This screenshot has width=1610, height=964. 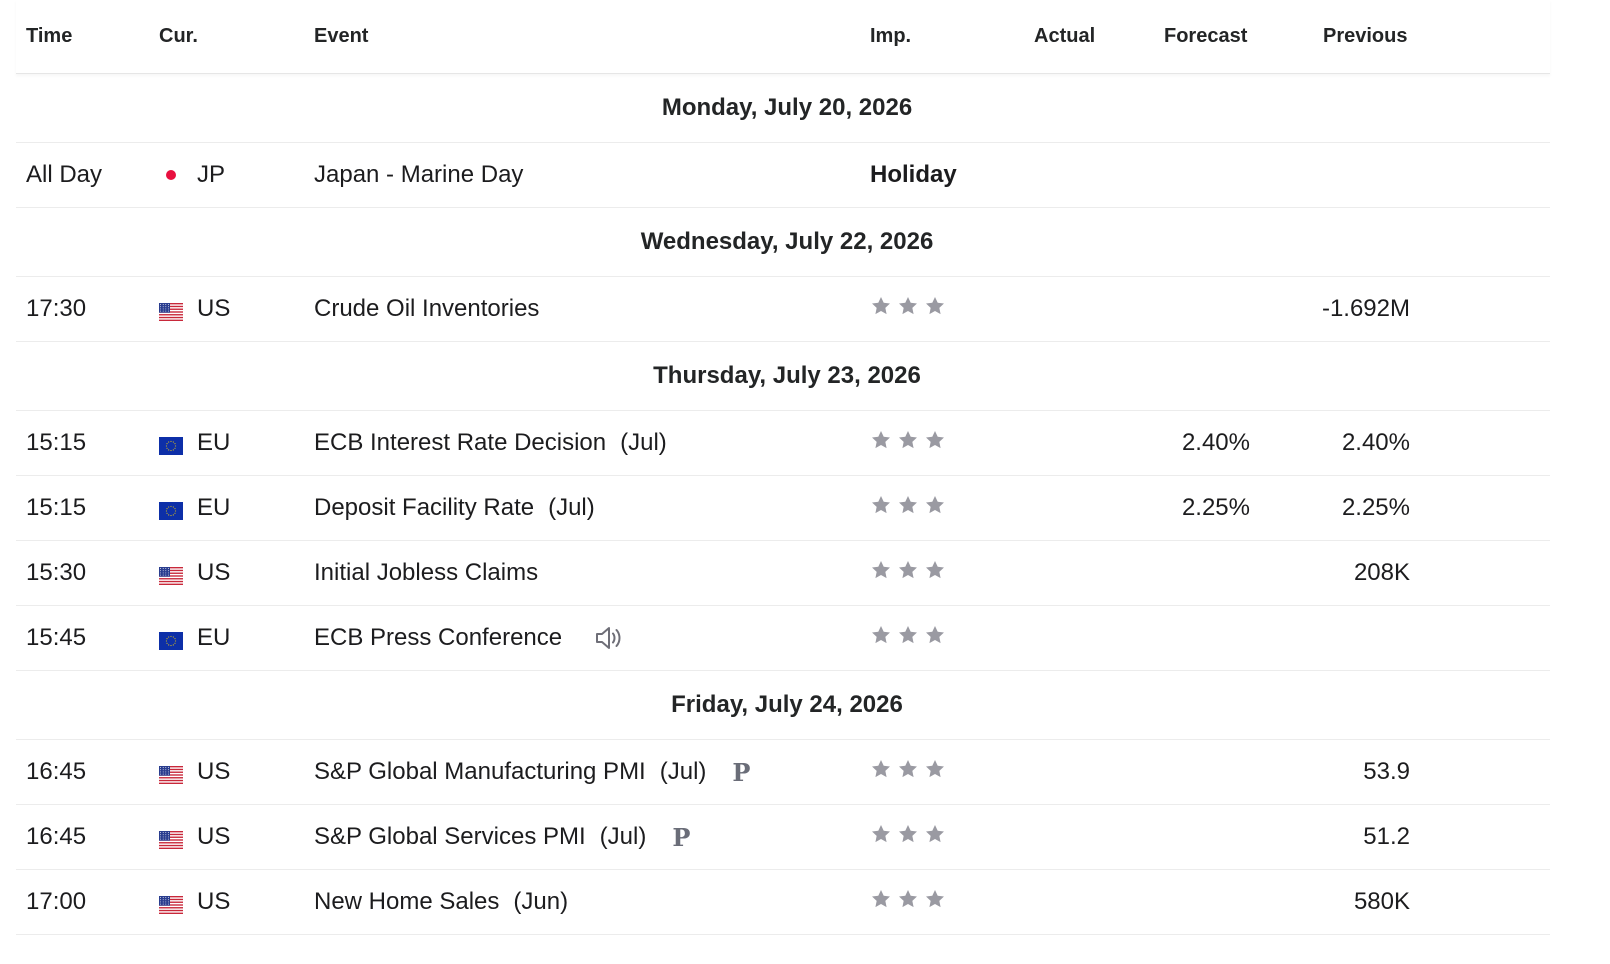 I want to click on event-name-cell: ECB Interest Rate Decision (Jul), so click(x=490, y=443).